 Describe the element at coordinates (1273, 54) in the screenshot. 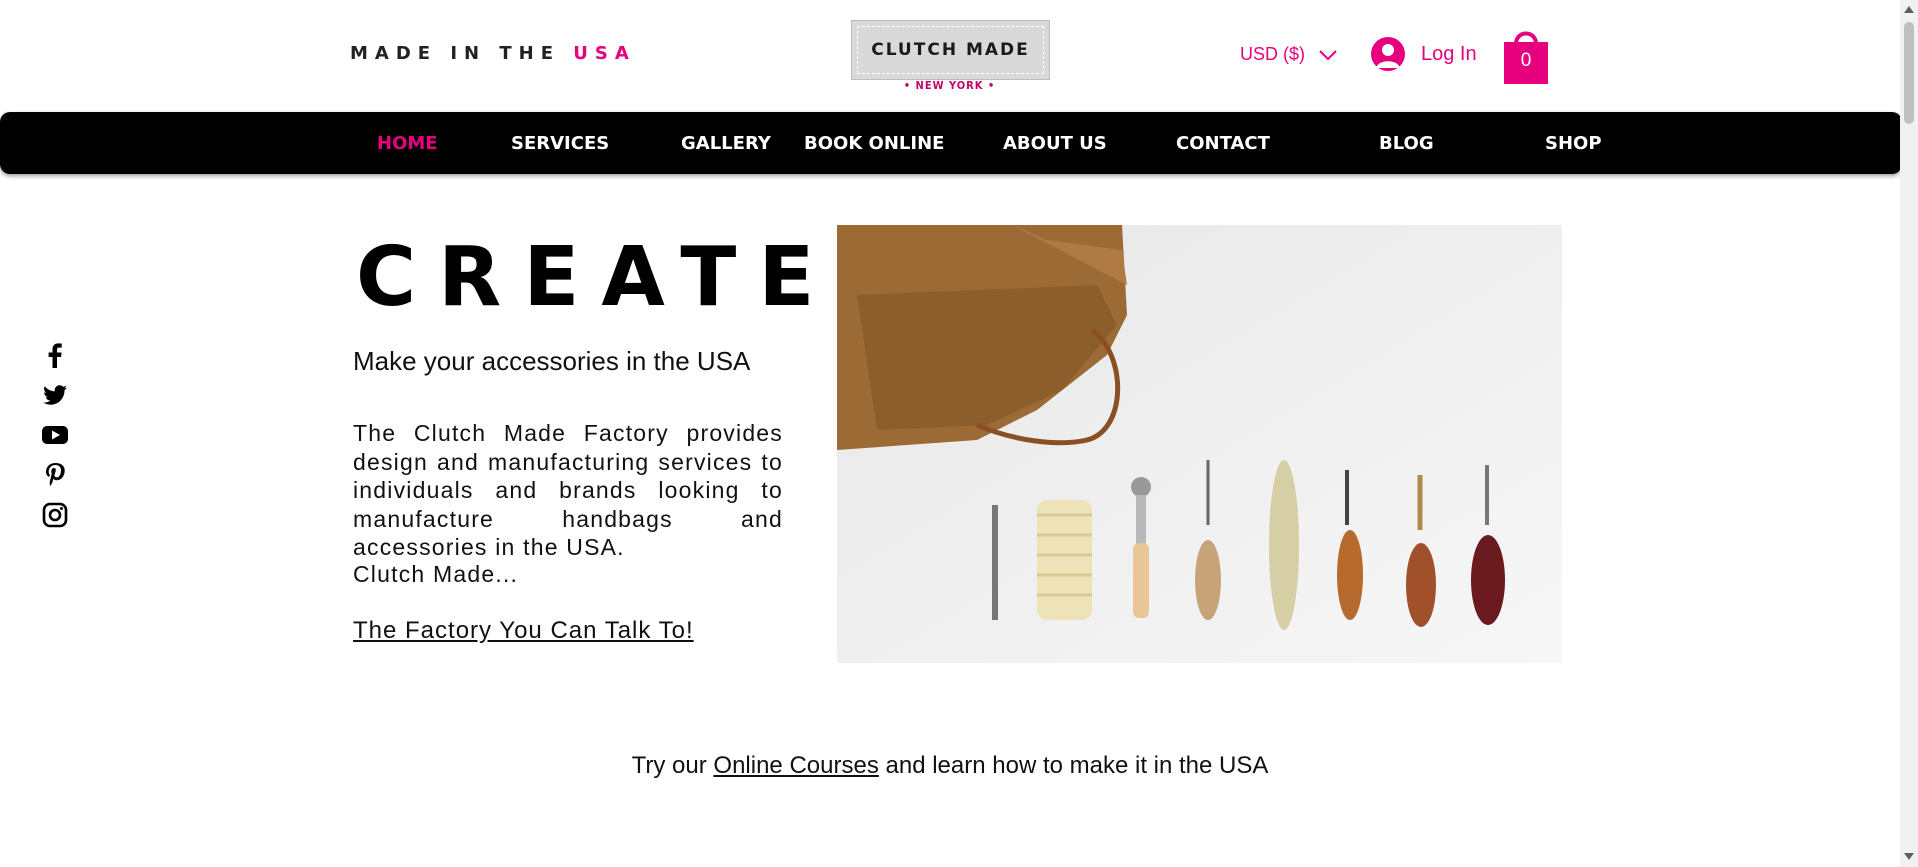

I see `currency-label: USD ($)` at that location.